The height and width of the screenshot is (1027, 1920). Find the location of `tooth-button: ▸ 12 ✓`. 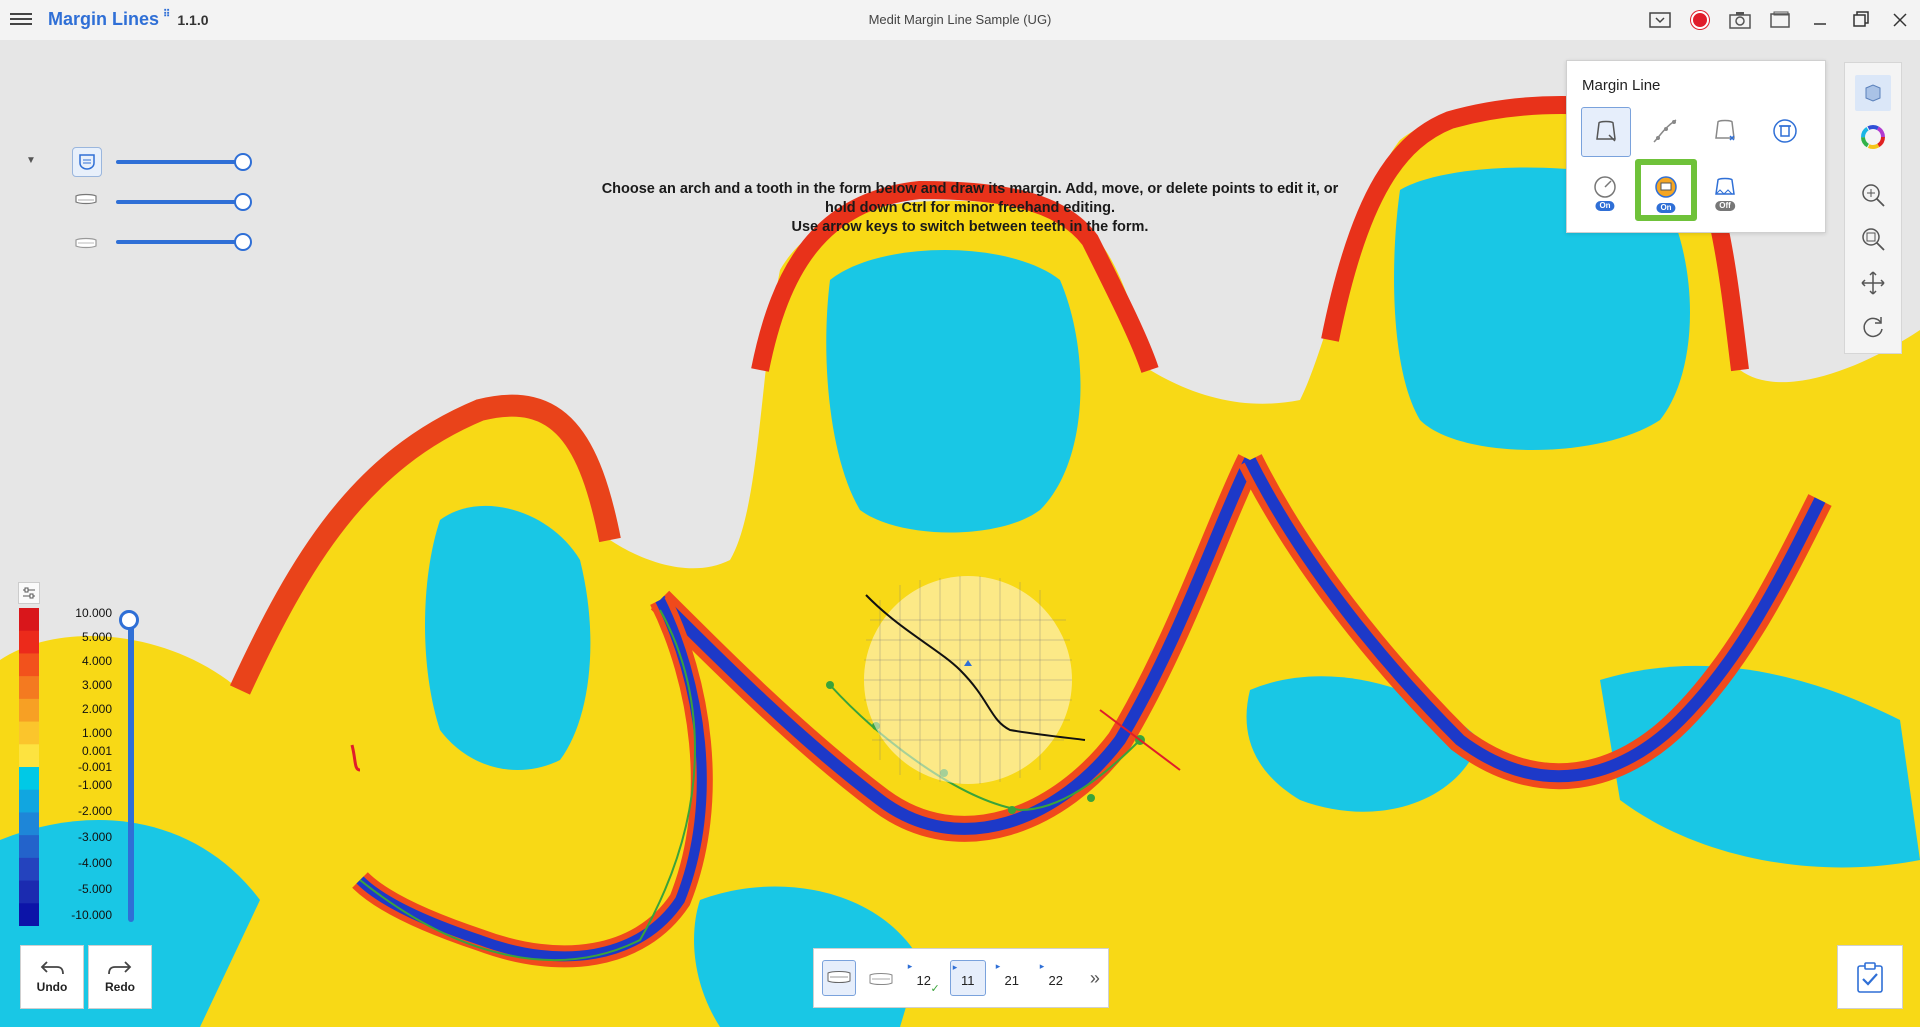

tooth-button: ▸ 12 ✓ is located at coordinates (924, 978).